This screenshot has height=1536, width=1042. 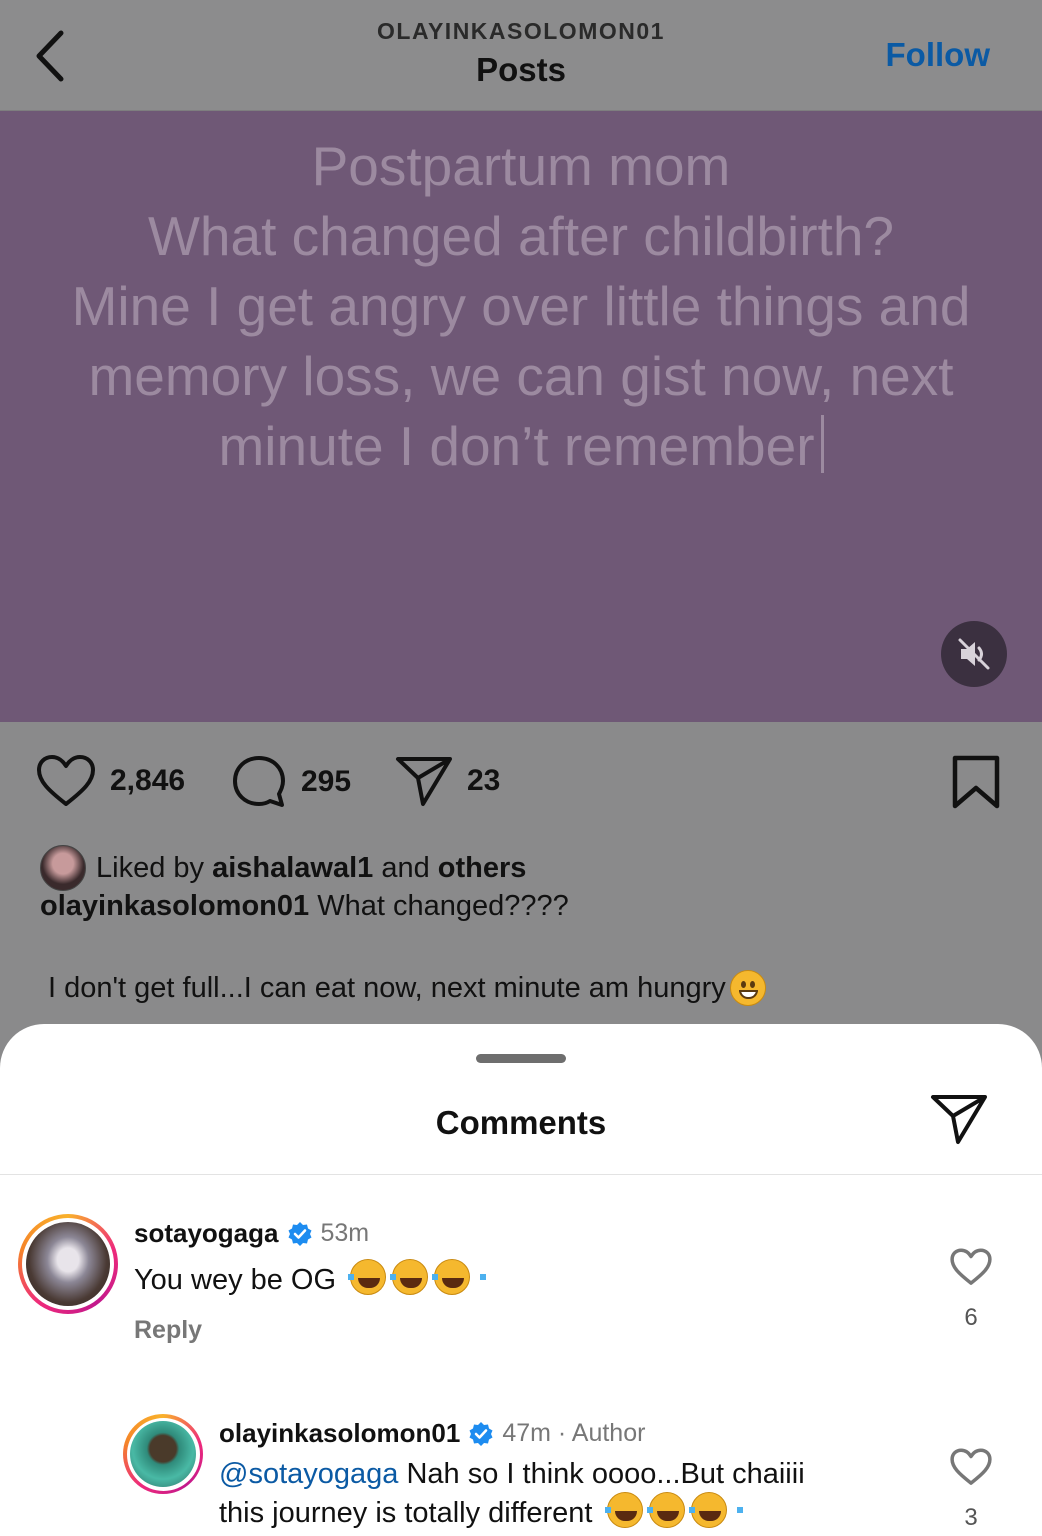 I want to click on media-line: memory loss, we can gist now, next, so click(x=521, y=376).